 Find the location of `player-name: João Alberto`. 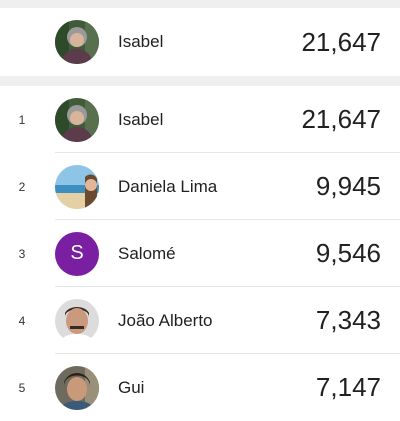

player-name: João Alberto is located at coordinates (165, 320).